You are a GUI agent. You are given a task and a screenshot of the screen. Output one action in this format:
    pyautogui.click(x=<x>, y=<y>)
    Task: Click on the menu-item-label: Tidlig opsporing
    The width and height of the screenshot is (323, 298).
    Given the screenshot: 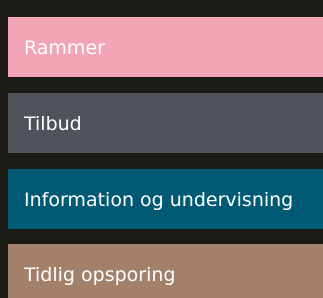 What is the action you would take?
    pyautogui.click(x=100, y=275)
    